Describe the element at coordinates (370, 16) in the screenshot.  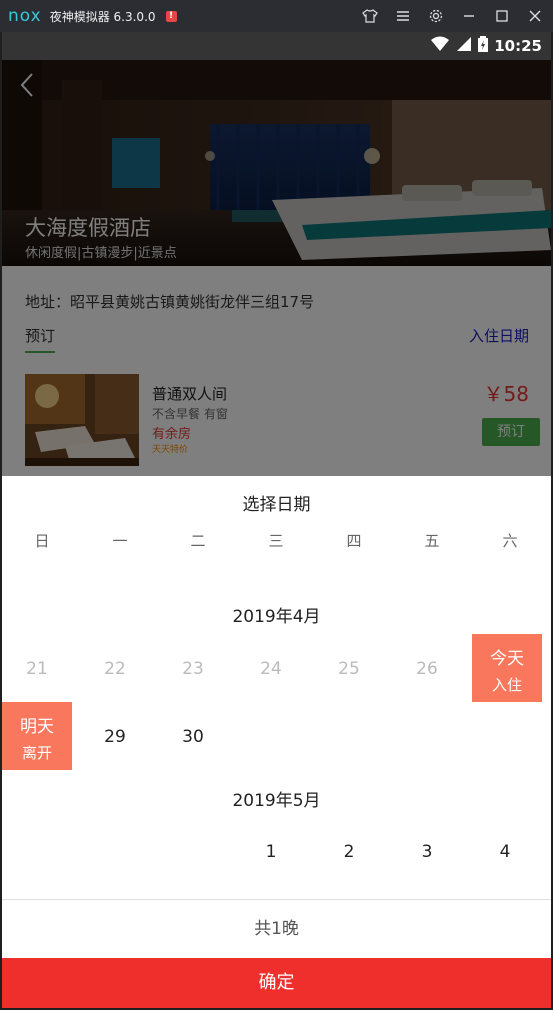
I see `skin-shirt-icon` at that location.